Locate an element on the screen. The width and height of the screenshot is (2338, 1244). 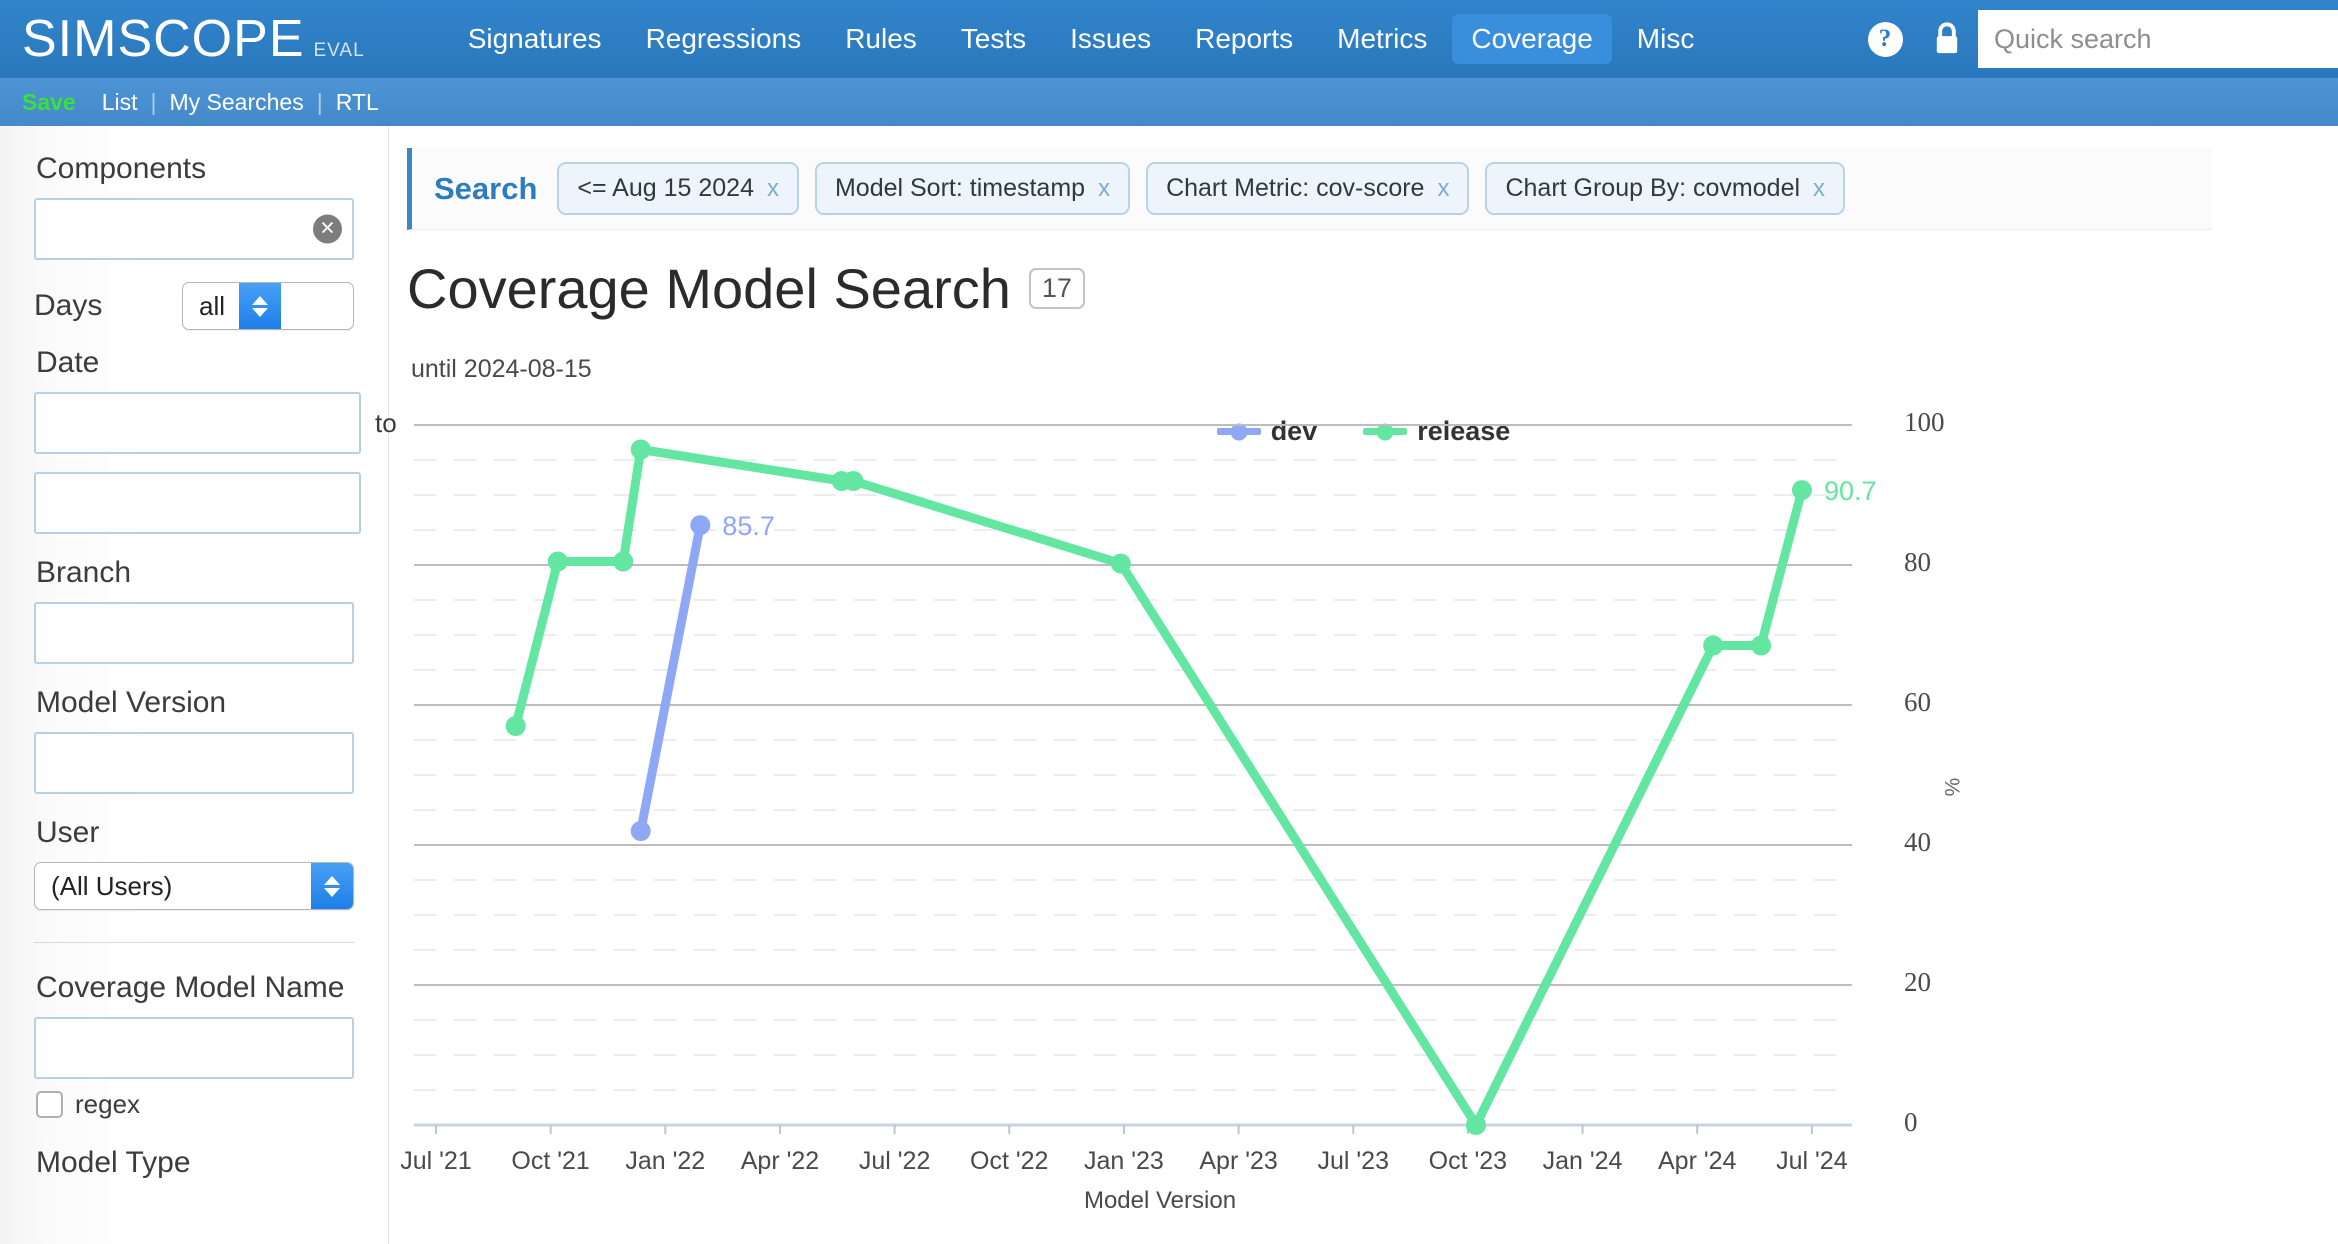
coverage-model-name-label: Coverage Model Name is located at coordinates (190, 987).